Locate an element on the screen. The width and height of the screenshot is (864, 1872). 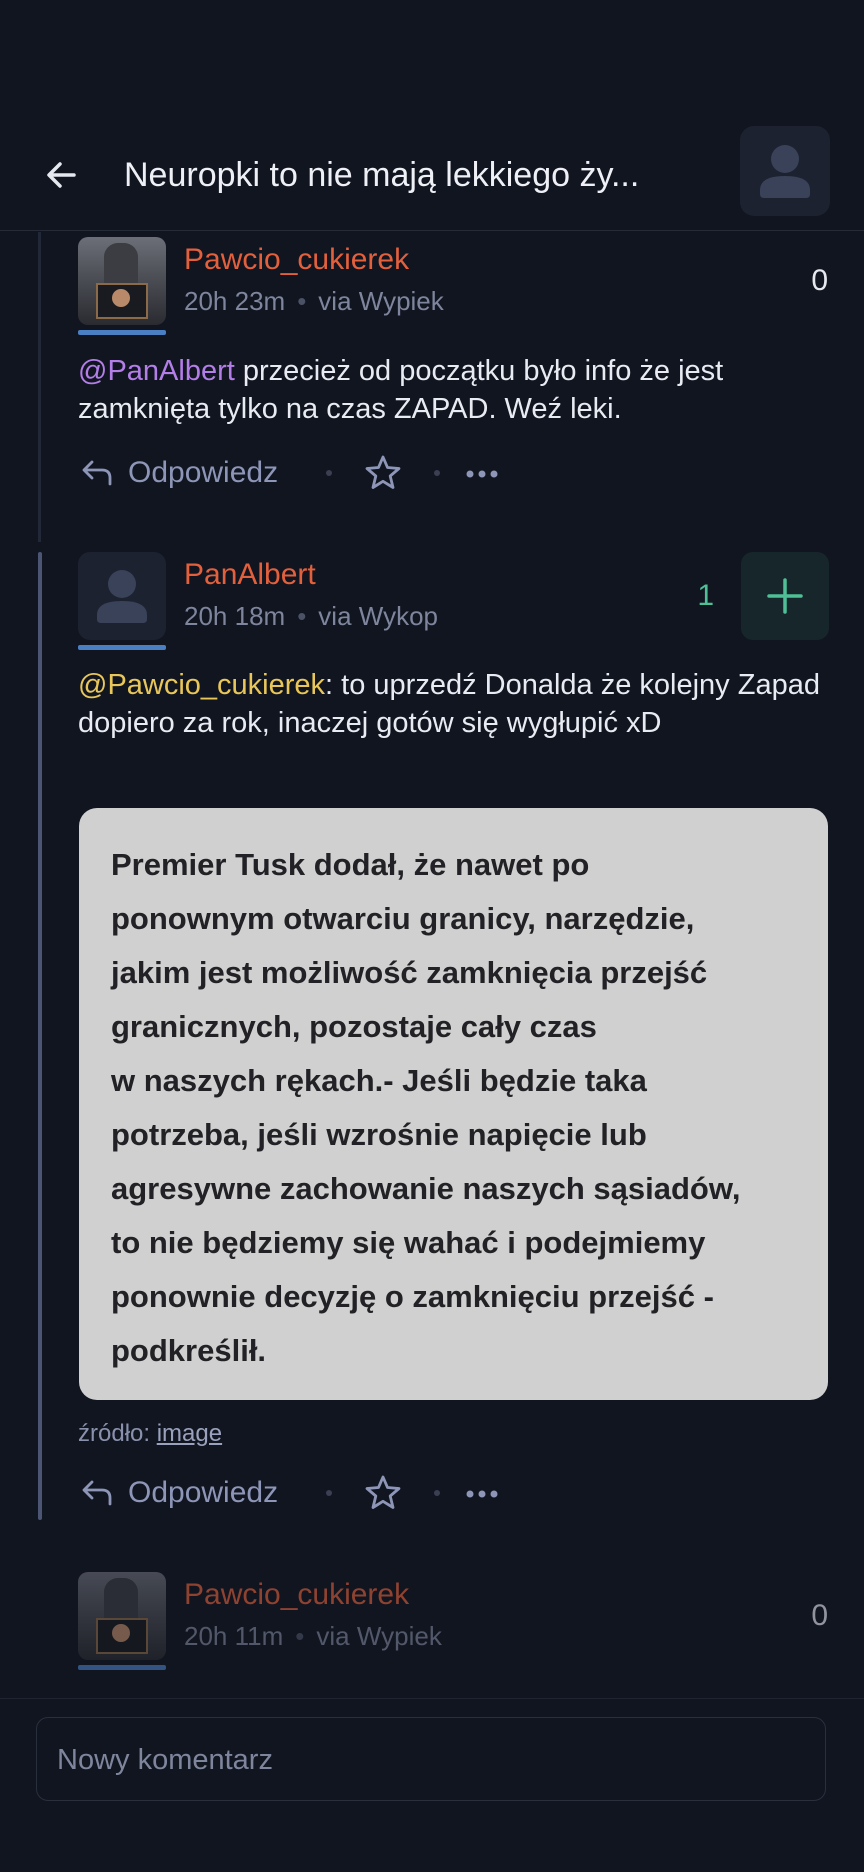
arrow-left-icon is located at coordinates (61, 175).